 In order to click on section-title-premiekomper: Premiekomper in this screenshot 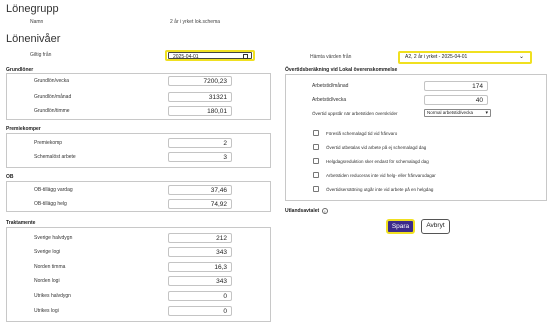, I will do `click(23, 129)`.